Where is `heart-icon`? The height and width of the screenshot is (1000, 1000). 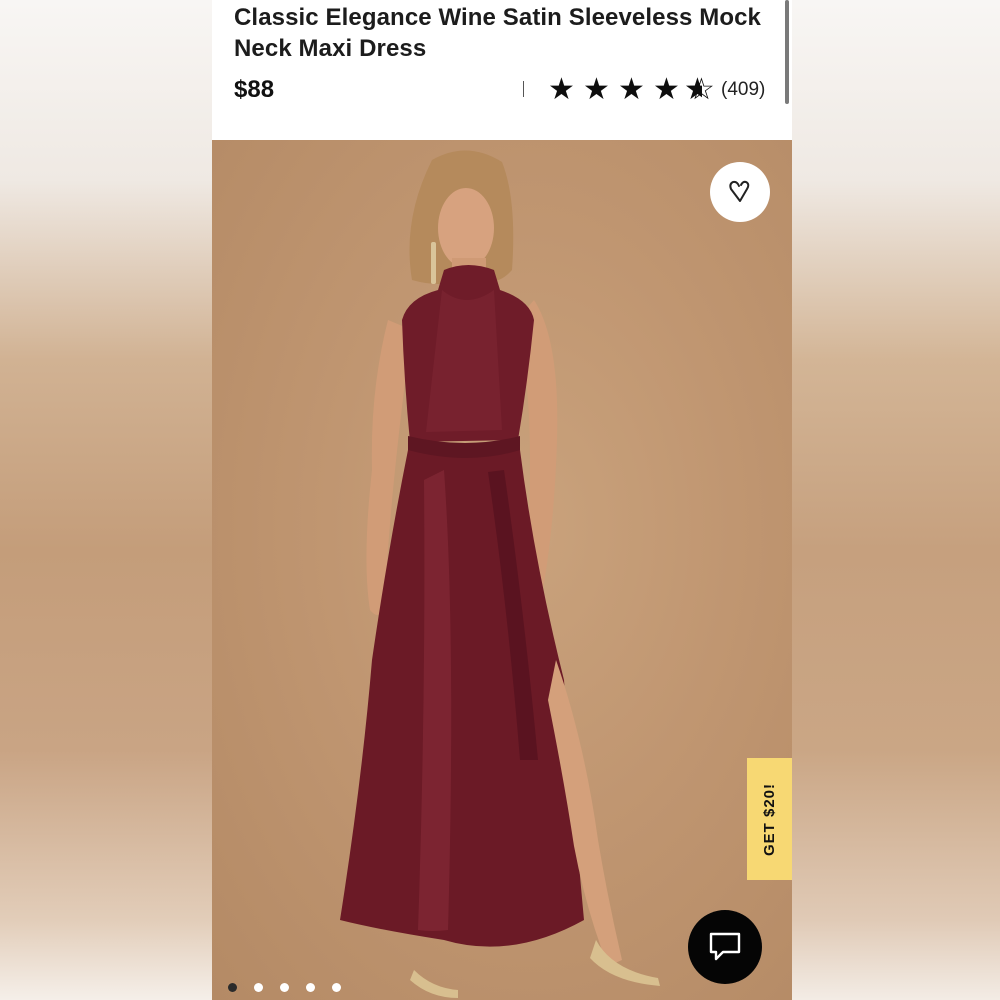
heart-icon is located at coordinates (739, 191).